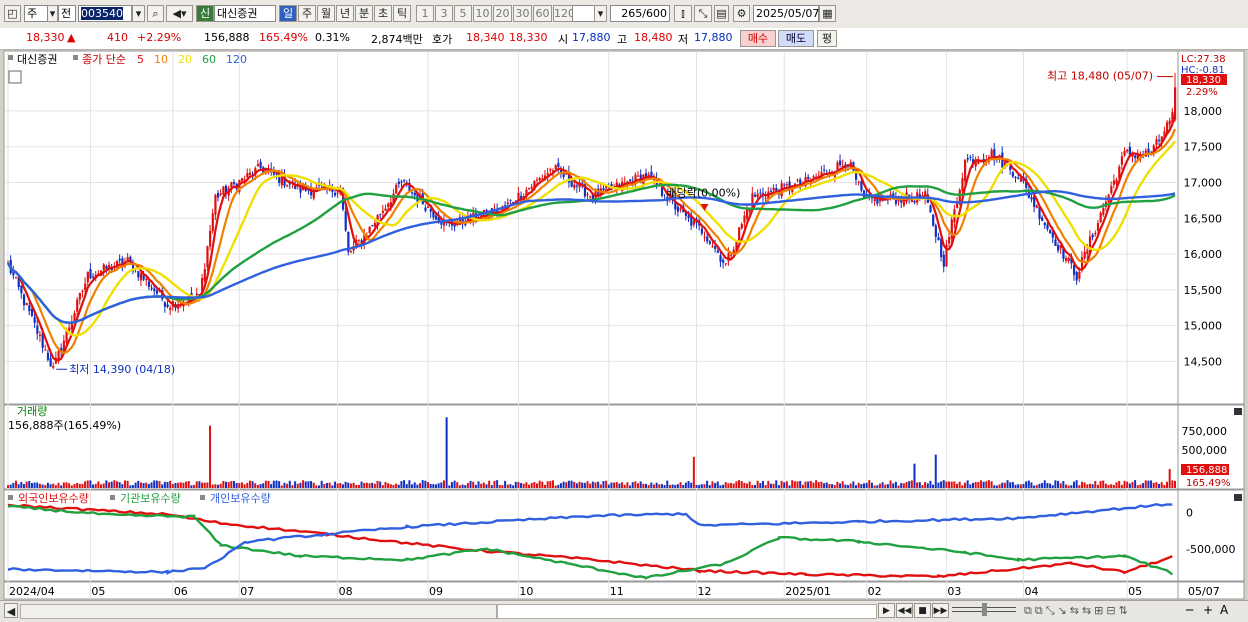 This screenshot has width=1248, height=622. Describe the element at coordinates (12, 13) in the screenshot. I see `window-icon: ◰` at that location.